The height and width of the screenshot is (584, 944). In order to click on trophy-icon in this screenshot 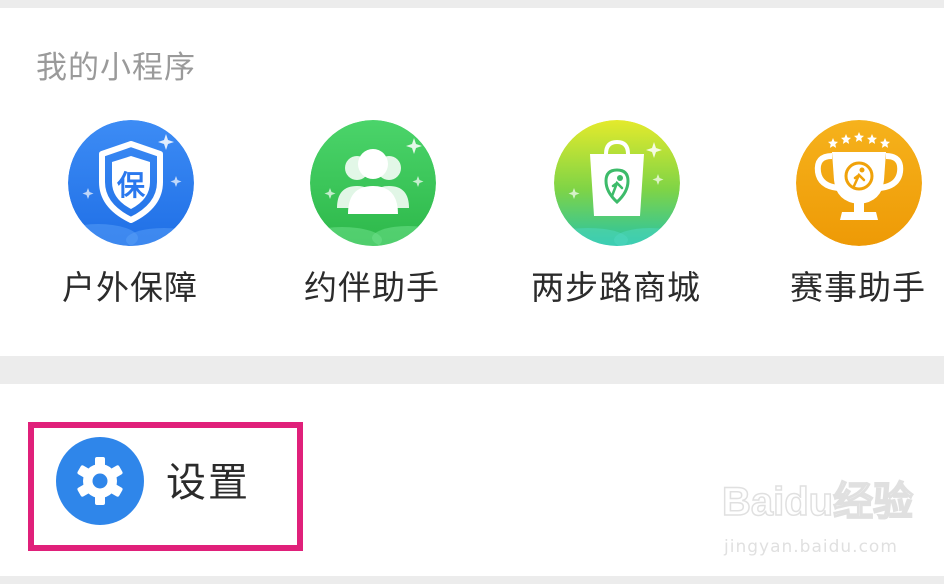, I will do `click(859, 183)`.